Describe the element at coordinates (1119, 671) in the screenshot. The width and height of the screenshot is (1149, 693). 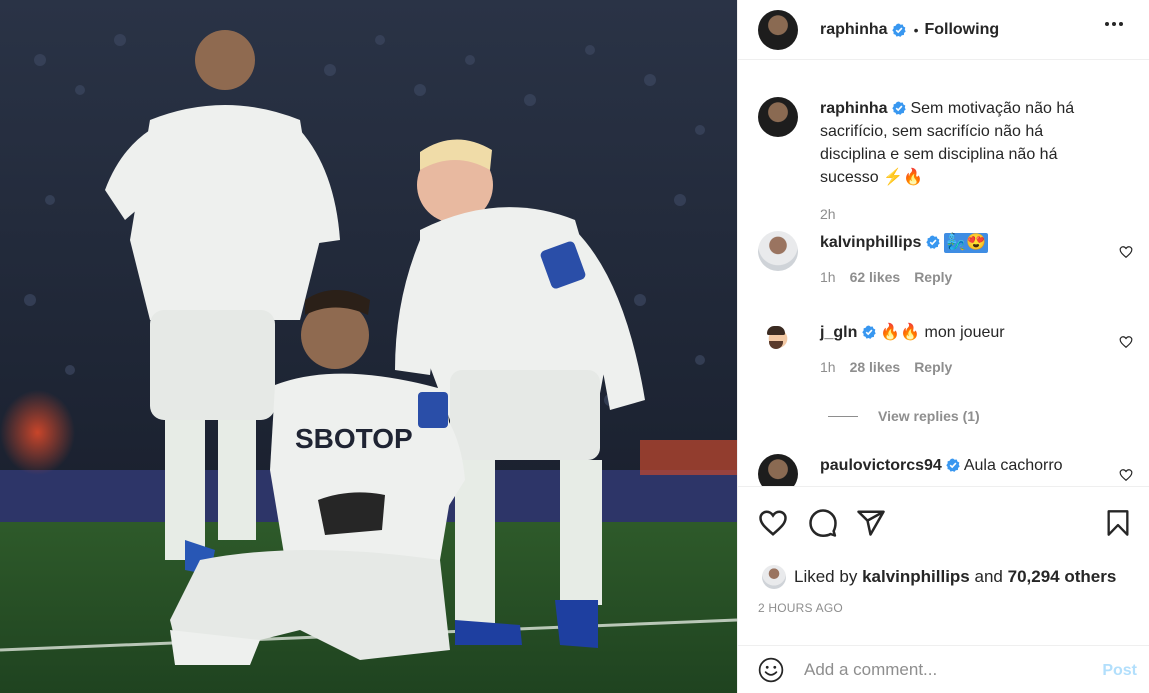
I see `post-comment-button: Post` at that location.